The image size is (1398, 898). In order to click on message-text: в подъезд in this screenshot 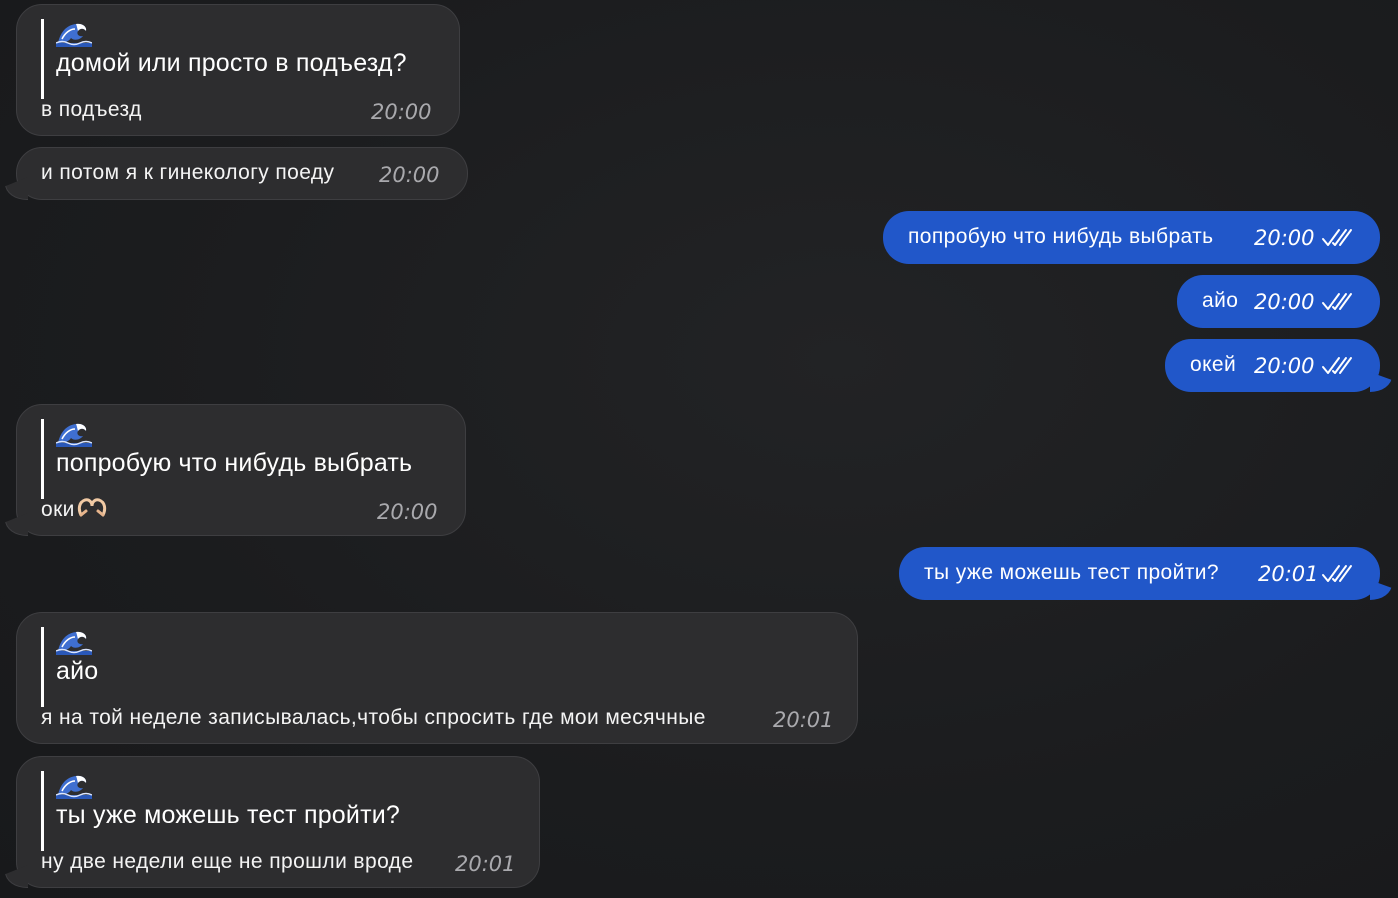, I will do `click(91, 109)`.